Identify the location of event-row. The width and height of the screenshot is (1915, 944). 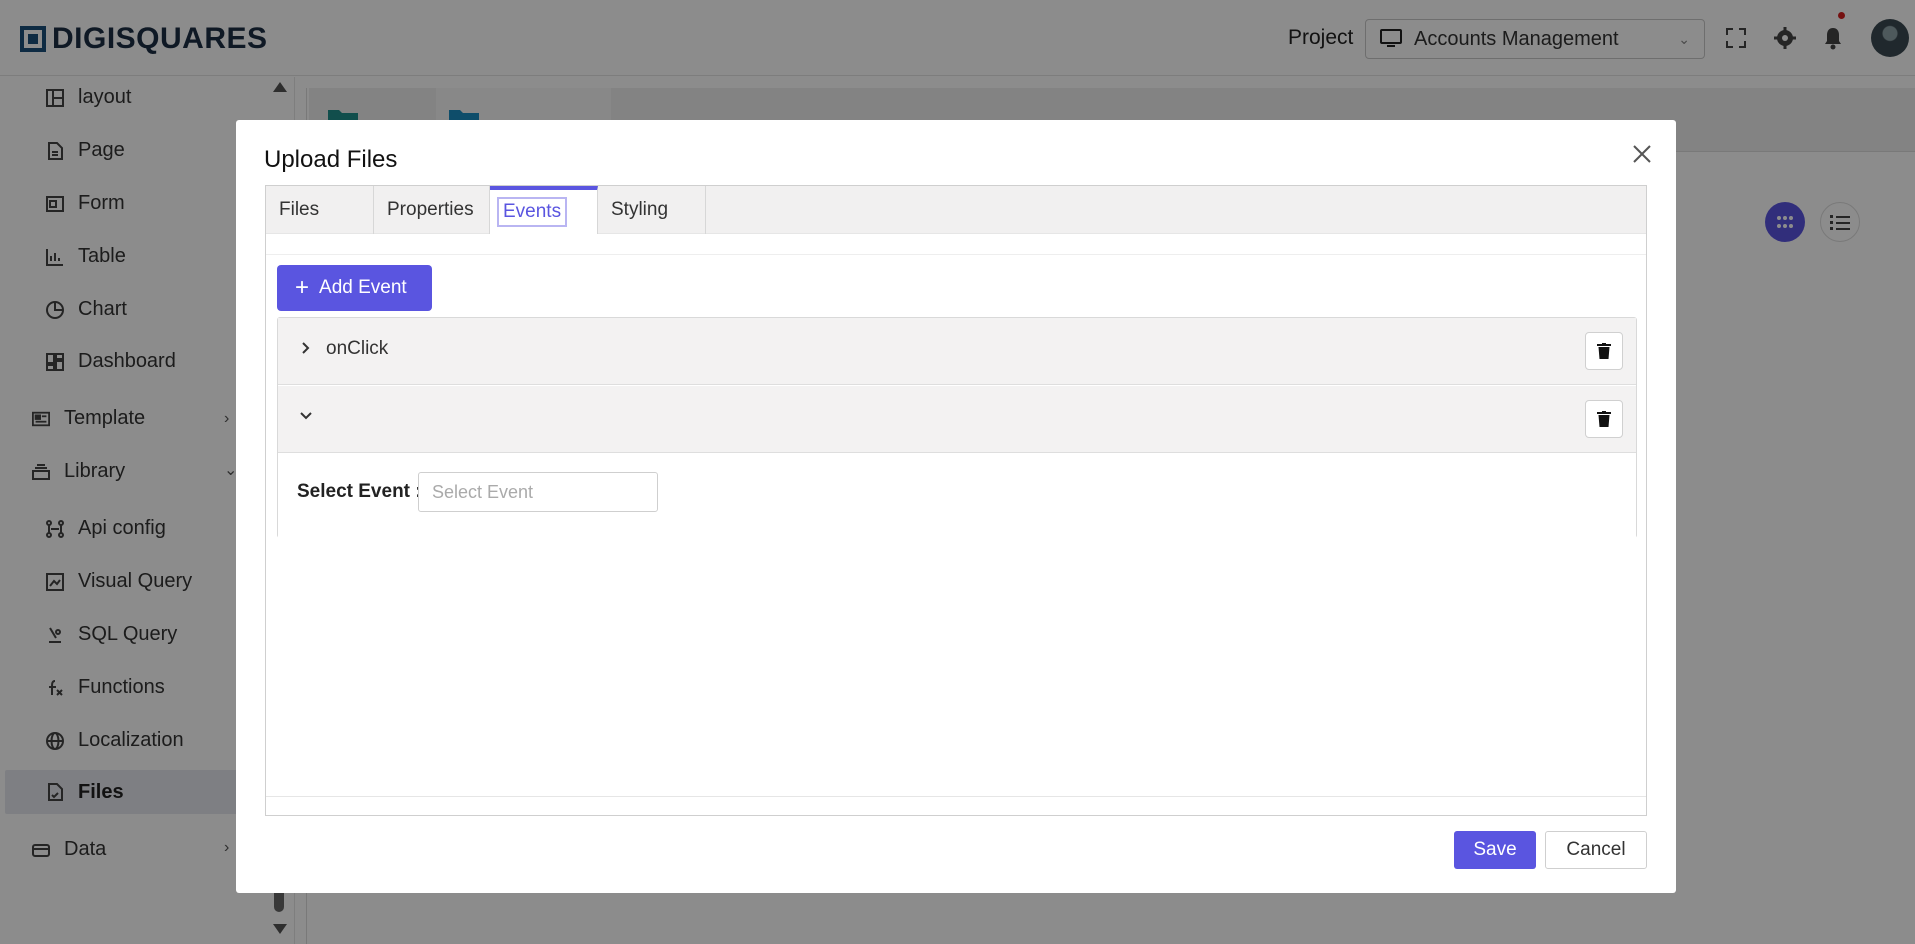
(957, 419).